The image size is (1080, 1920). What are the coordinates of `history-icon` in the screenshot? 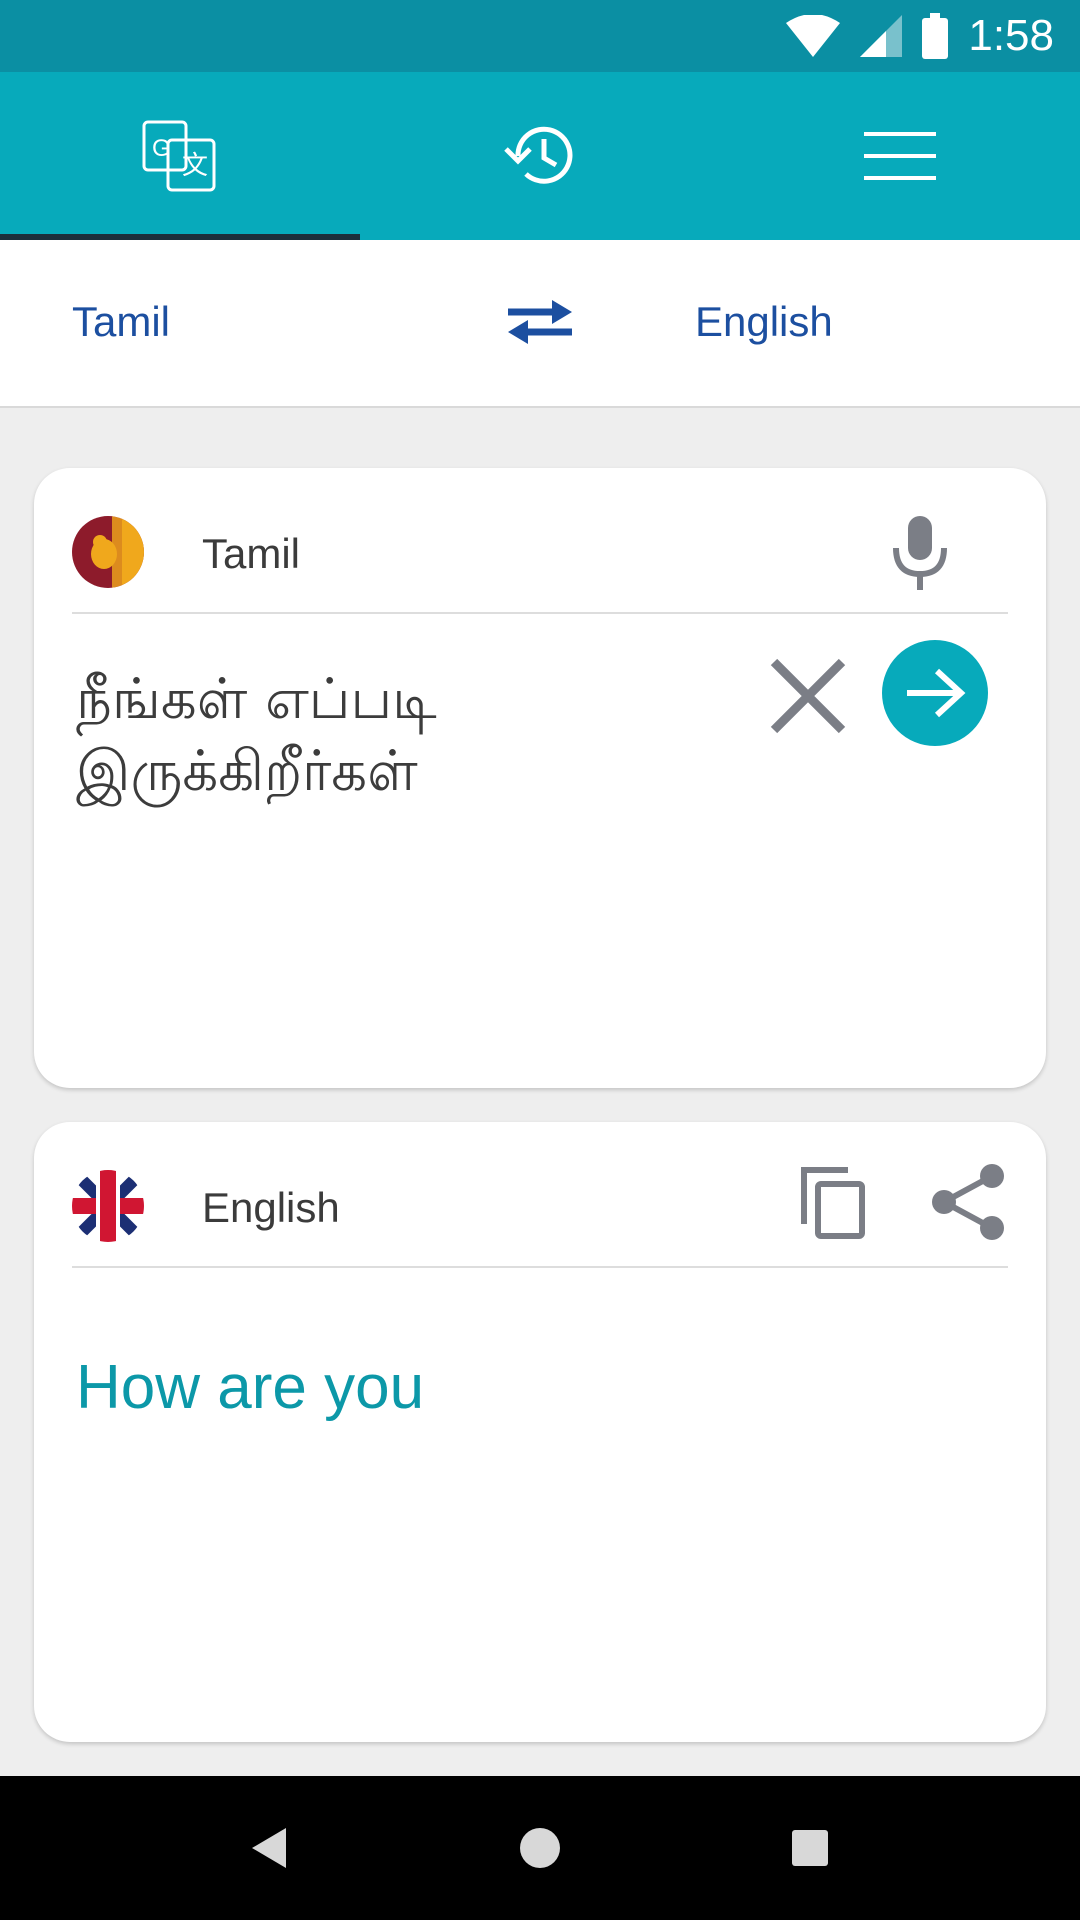 It's located at (538, 155).